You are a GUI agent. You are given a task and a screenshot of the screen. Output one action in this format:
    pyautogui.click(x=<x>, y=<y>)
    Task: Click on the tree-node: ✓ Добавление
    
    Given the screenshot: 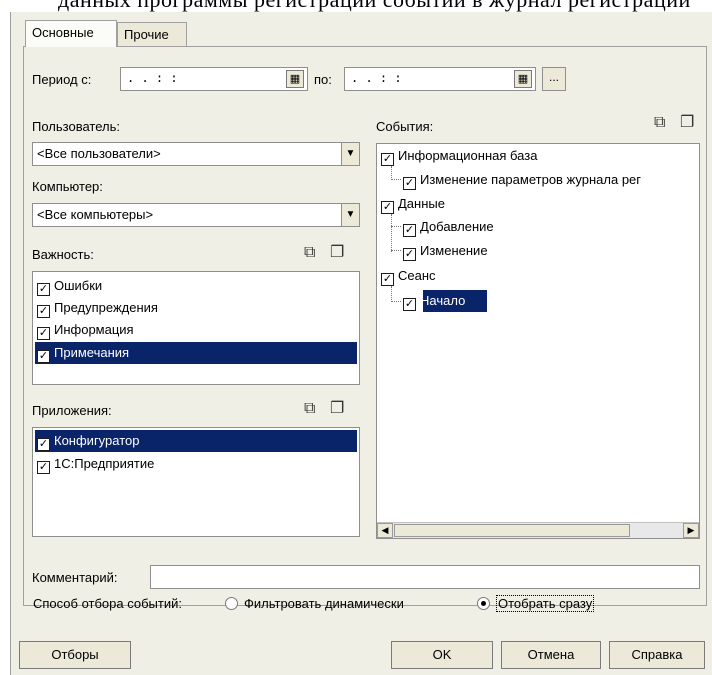 What is the action you would take?
    pyautogui.click(x=448, y=227)
    